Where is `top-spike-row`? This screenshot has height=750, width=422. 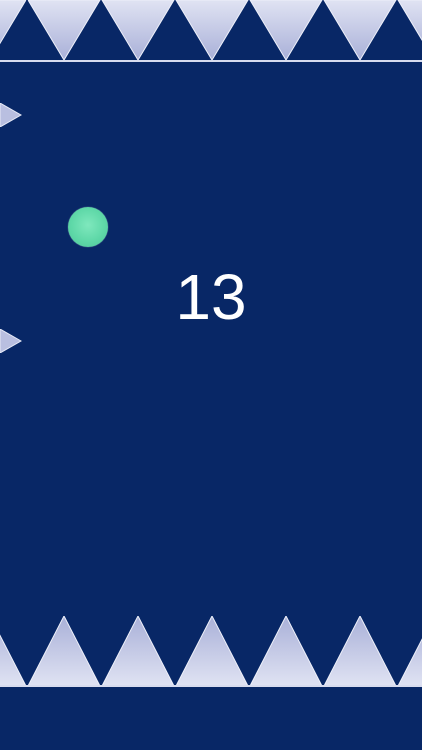 top-spike-row is located at coordinates (211, 31).